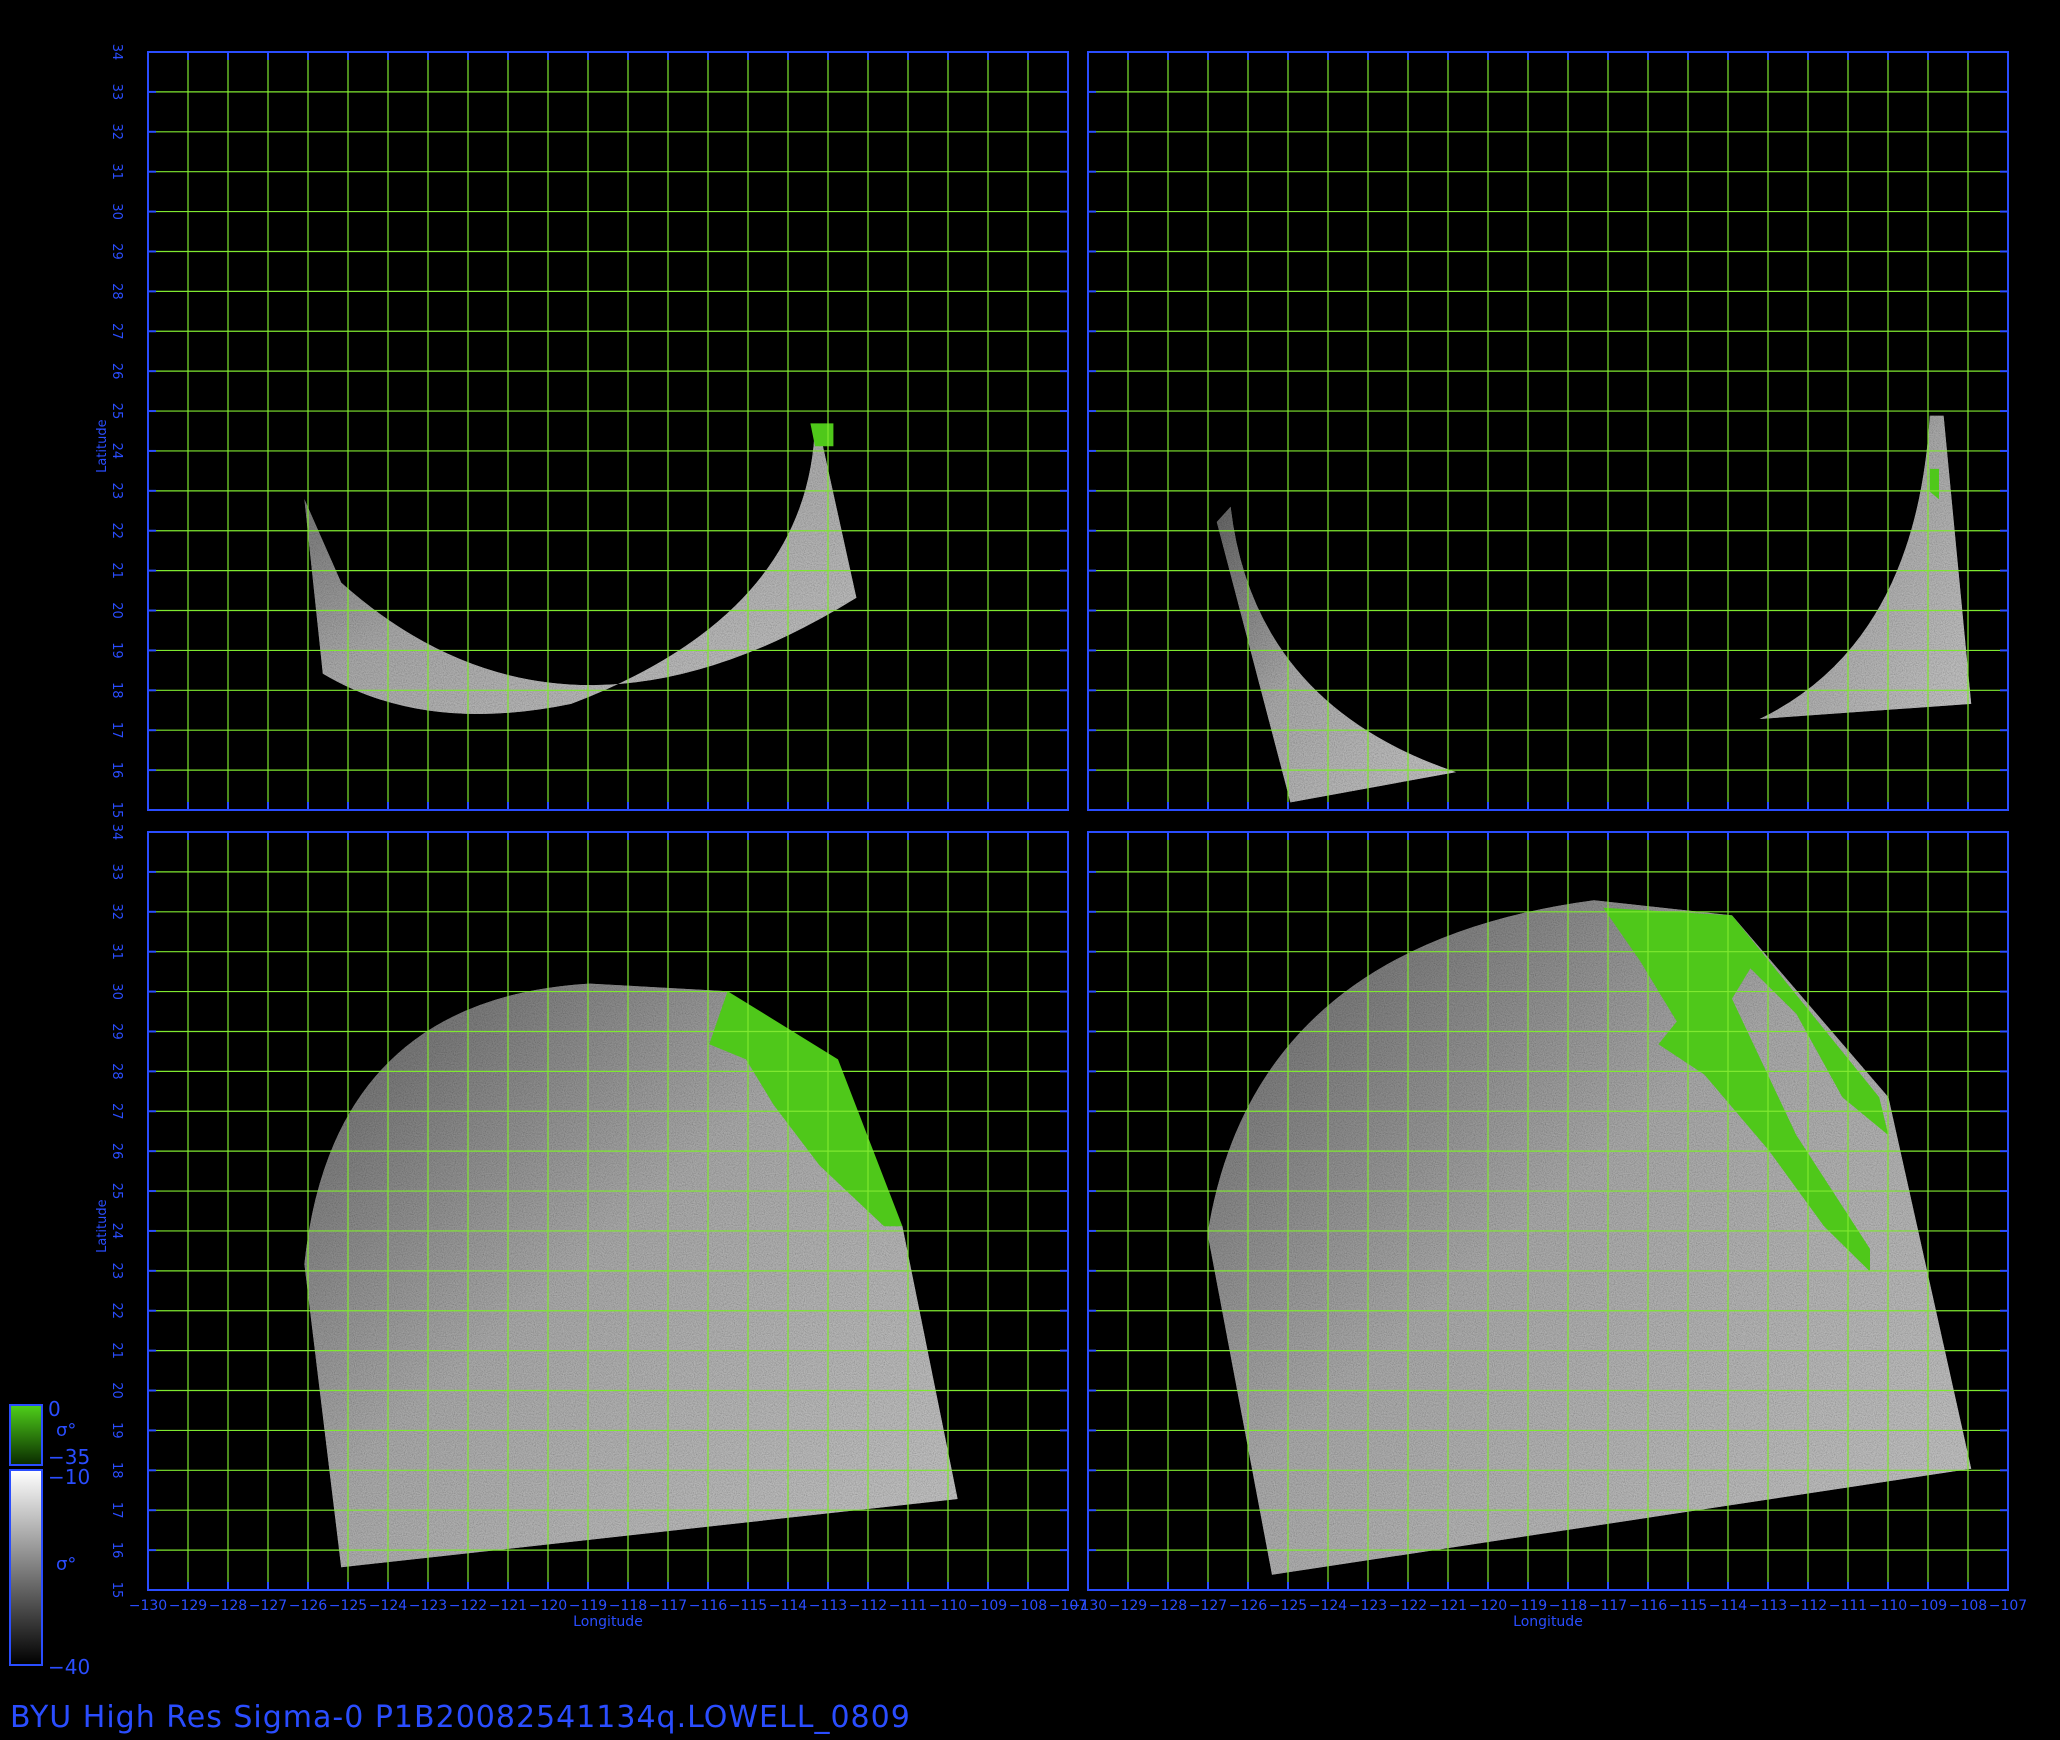 This screenshot has width=2060, height=1740. What do you see at coordinates (1128, 1606) in the screenshot?
I see `lon-tick-label: −129` at bounding box center [1128, 1606].